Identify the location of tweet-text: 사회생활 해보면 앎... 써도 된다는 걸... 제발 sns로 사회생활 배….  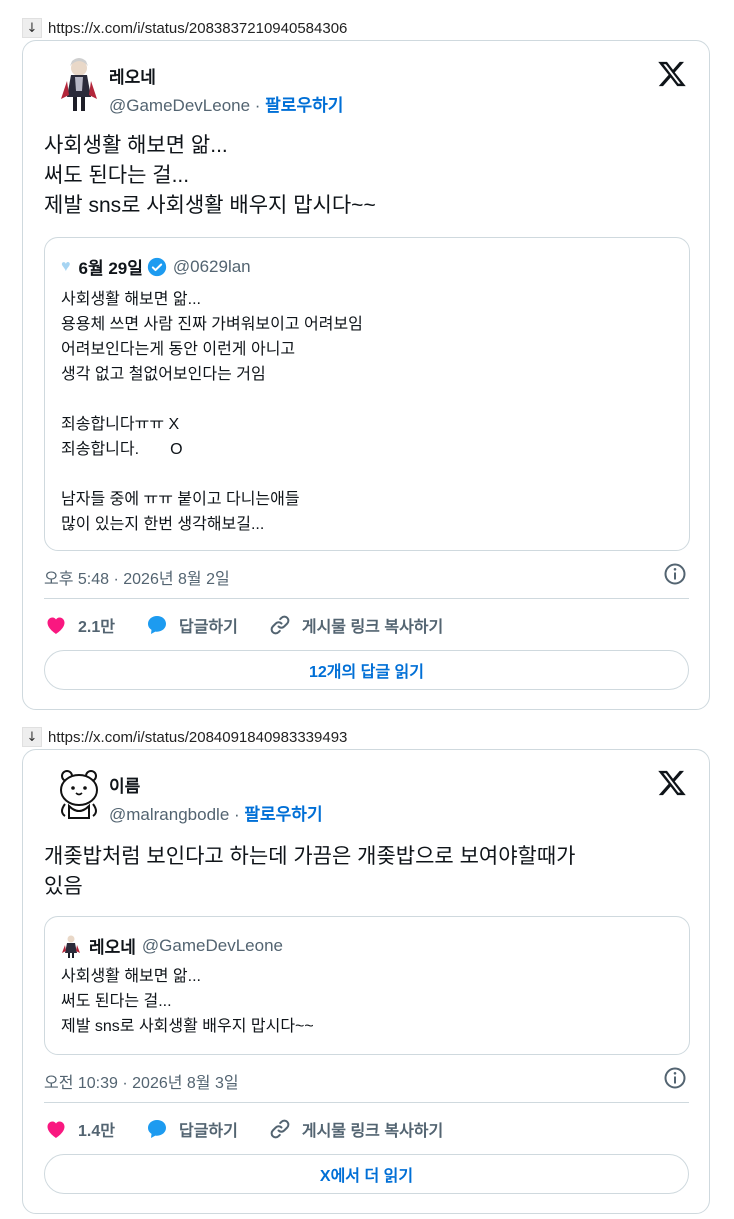
(210, 175).